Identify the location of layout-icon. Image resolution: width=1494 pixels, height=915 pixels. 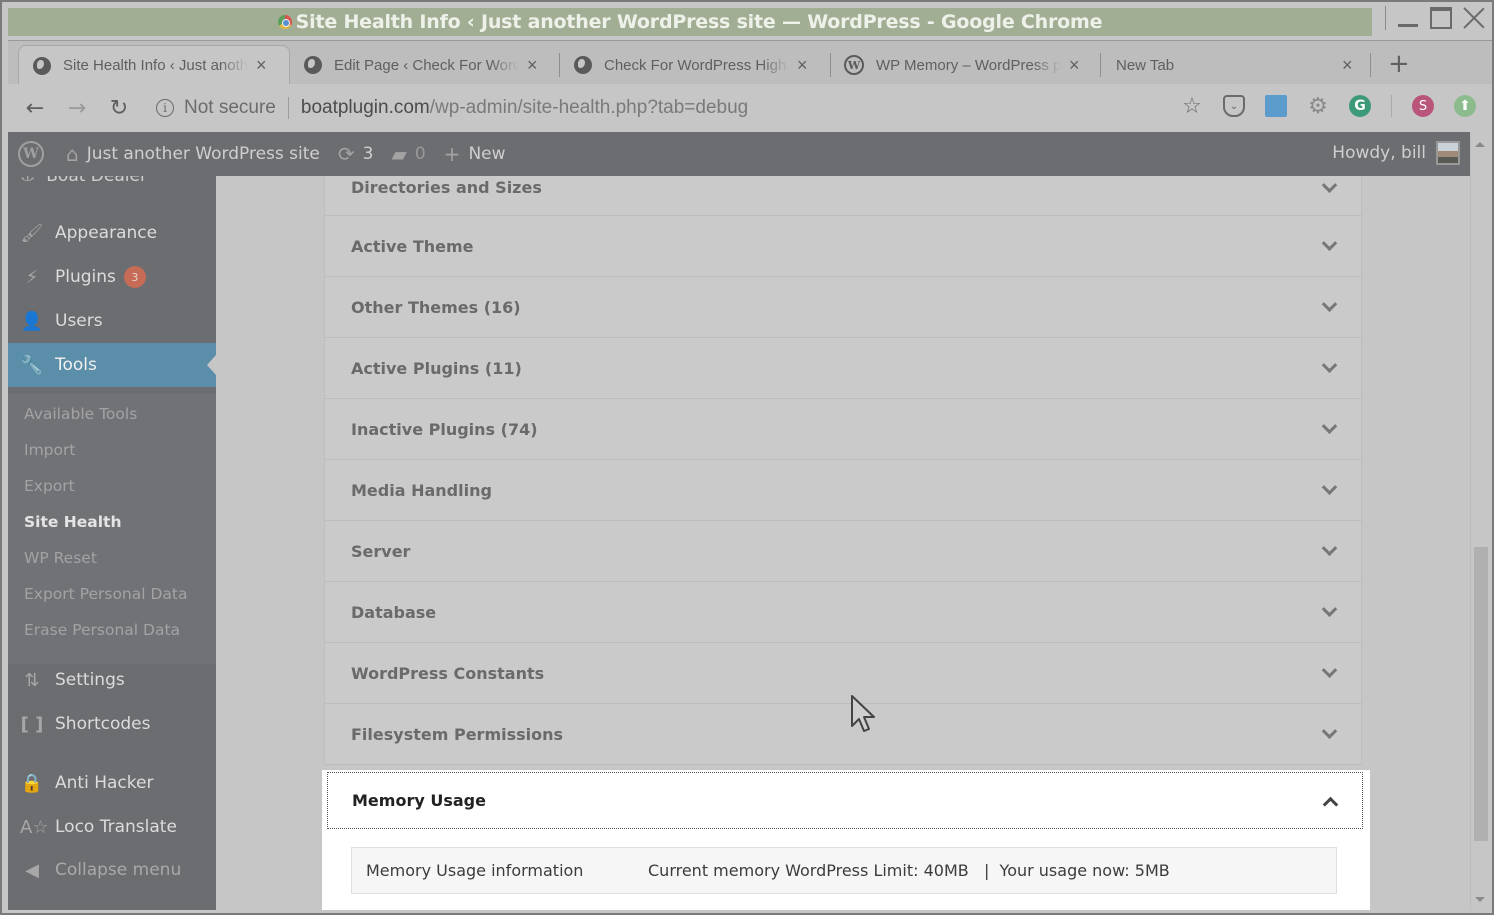
(1276, 106).